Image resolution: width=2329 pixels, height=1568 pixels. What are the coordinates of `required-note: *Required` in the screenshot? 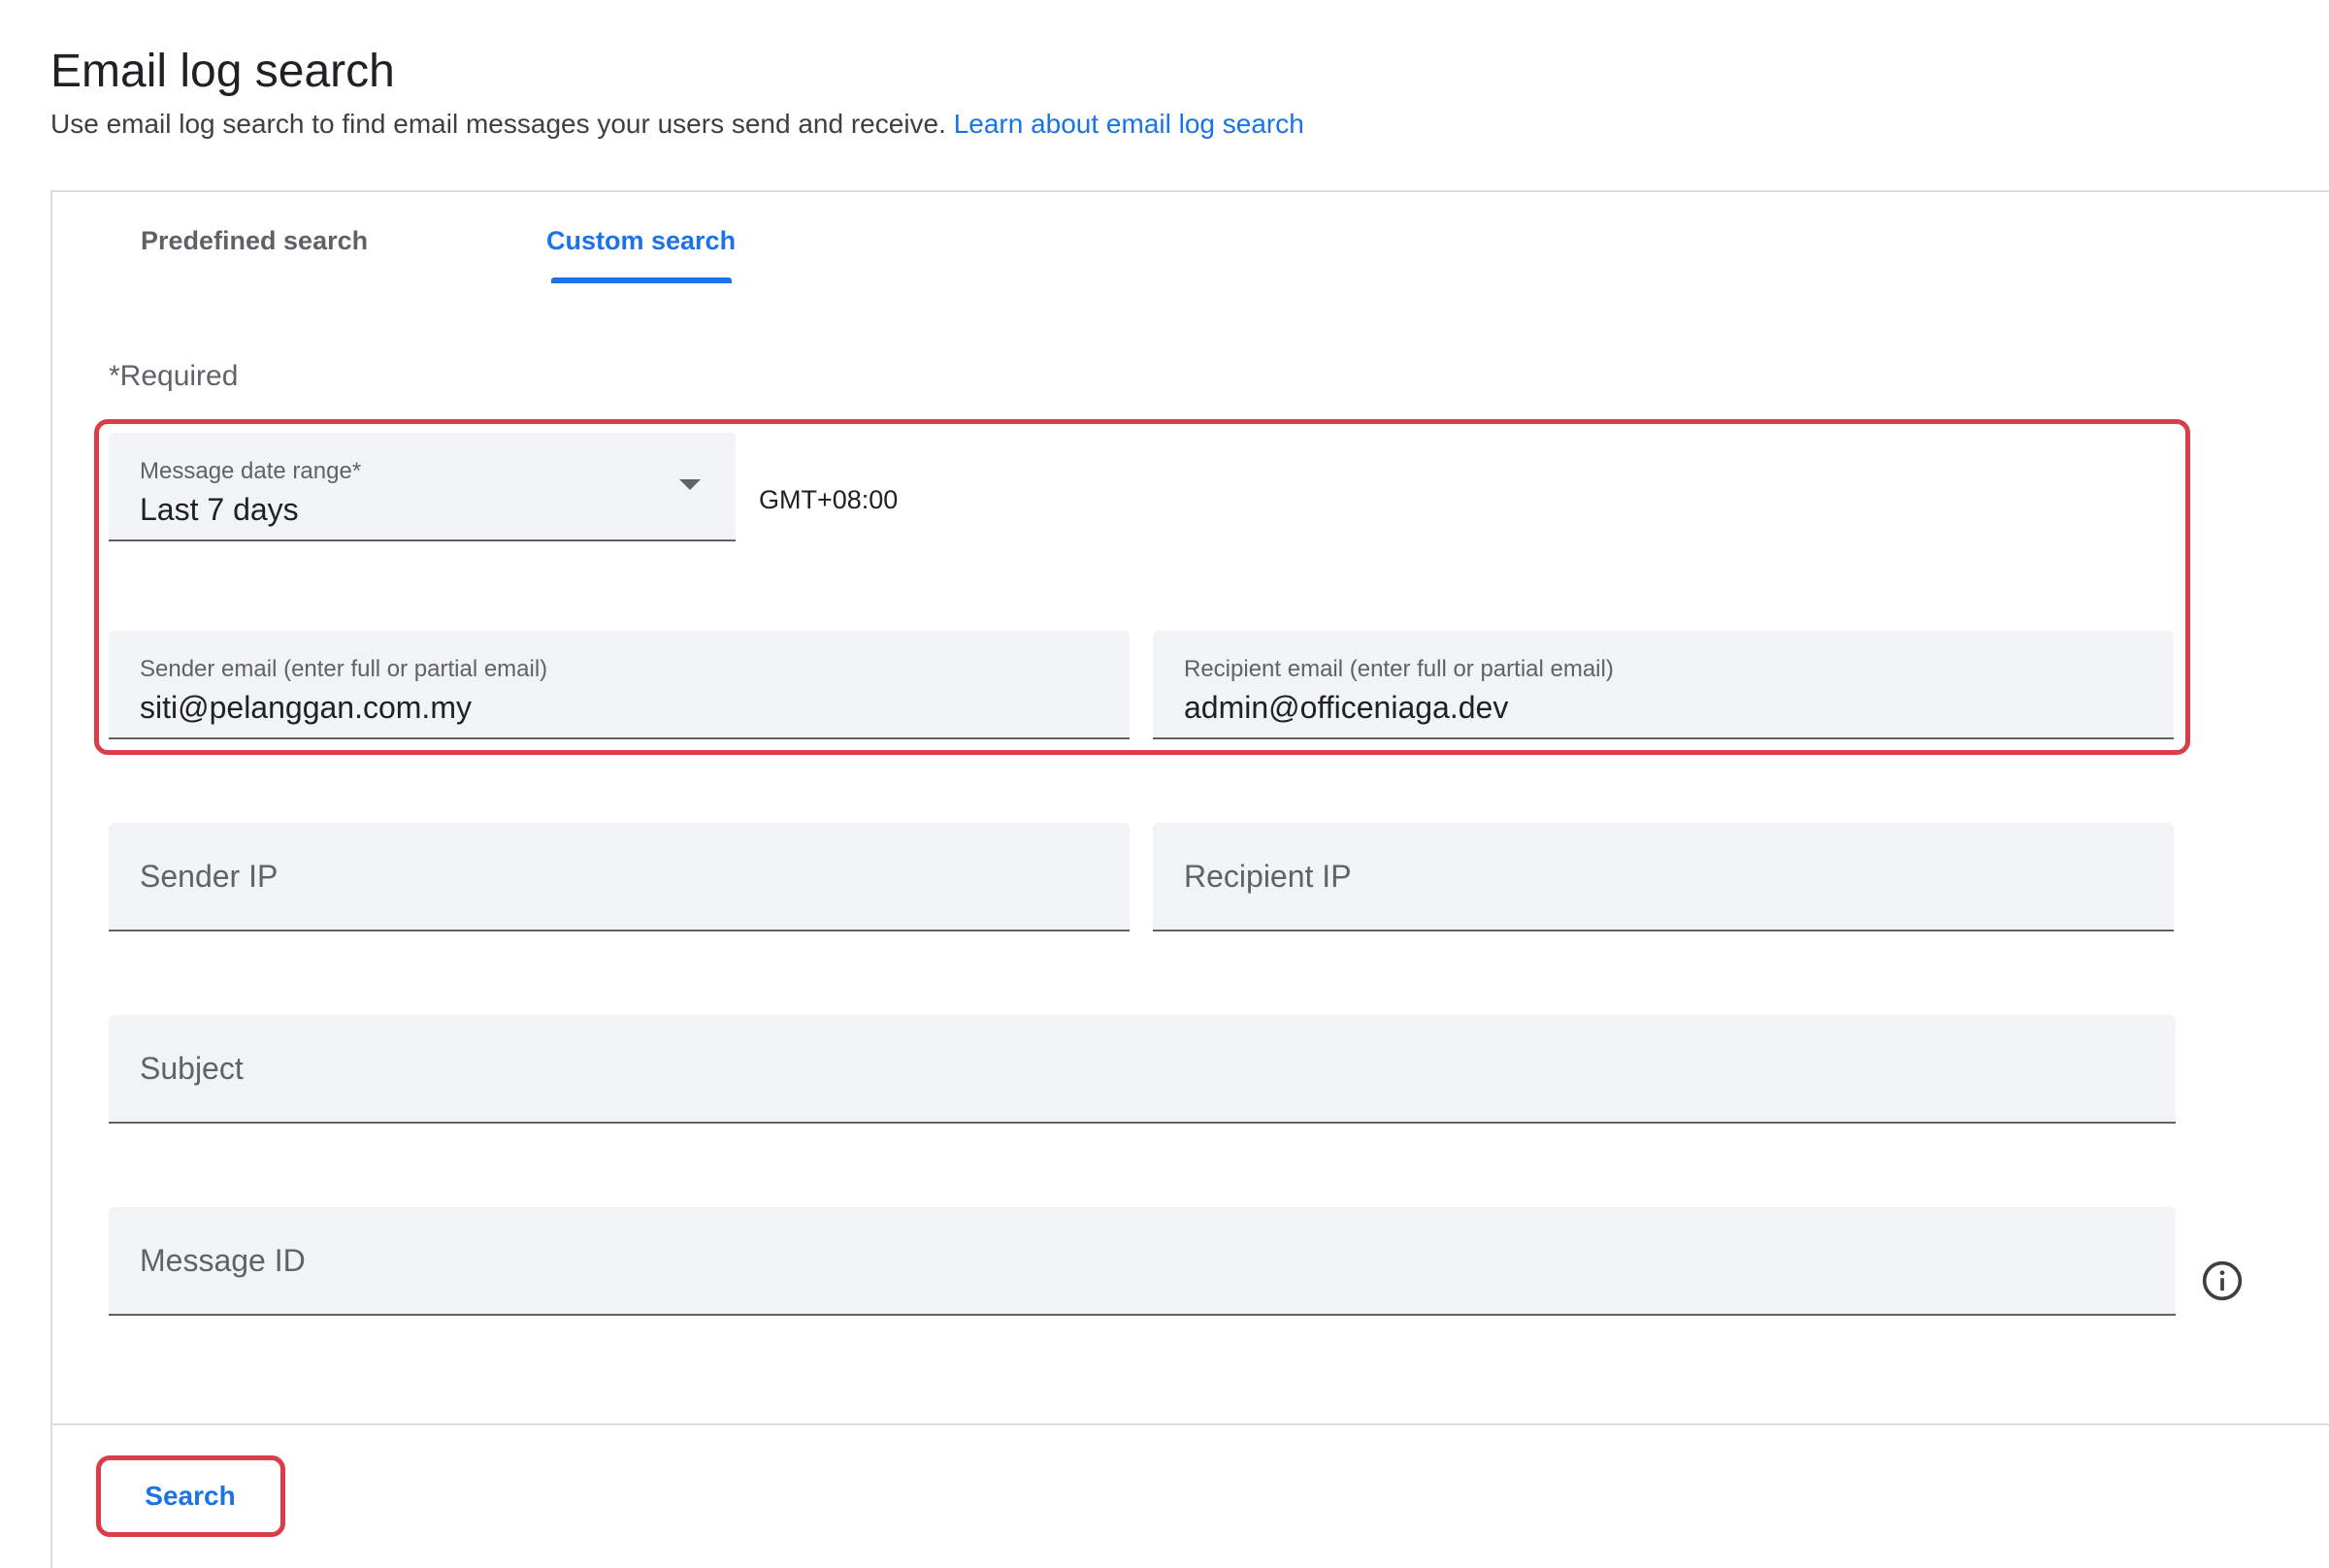 It's located at (174, 376).